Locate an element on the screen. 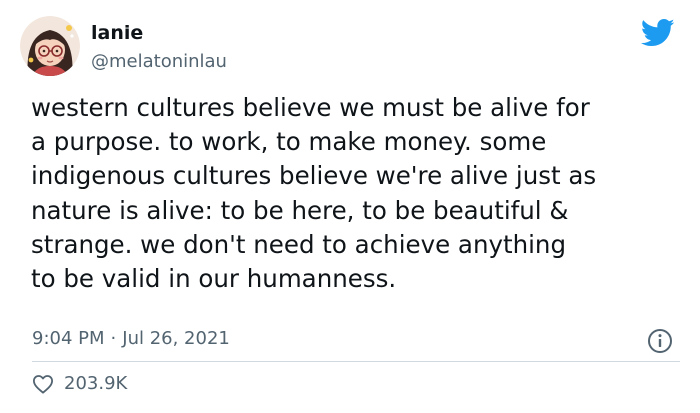 This screenshot has width=700, height=413. tweet-timestamp: 9:04 PM · Jul 26, 2021 is located at coordinates (131, 338).